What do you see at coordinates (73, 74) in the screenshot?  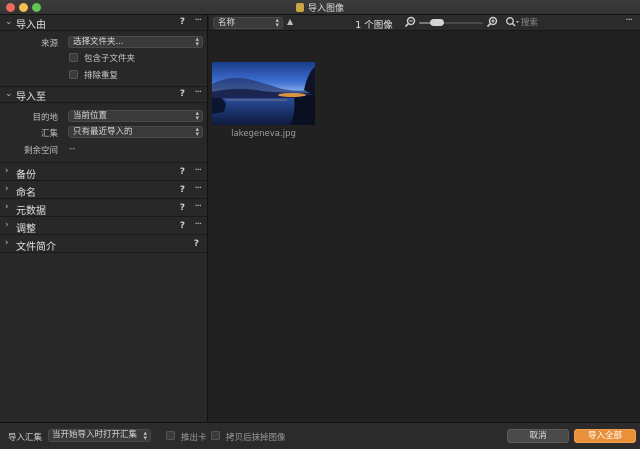 I see `exclude-duplicates-checkbox` at bounding box center [73, 74].